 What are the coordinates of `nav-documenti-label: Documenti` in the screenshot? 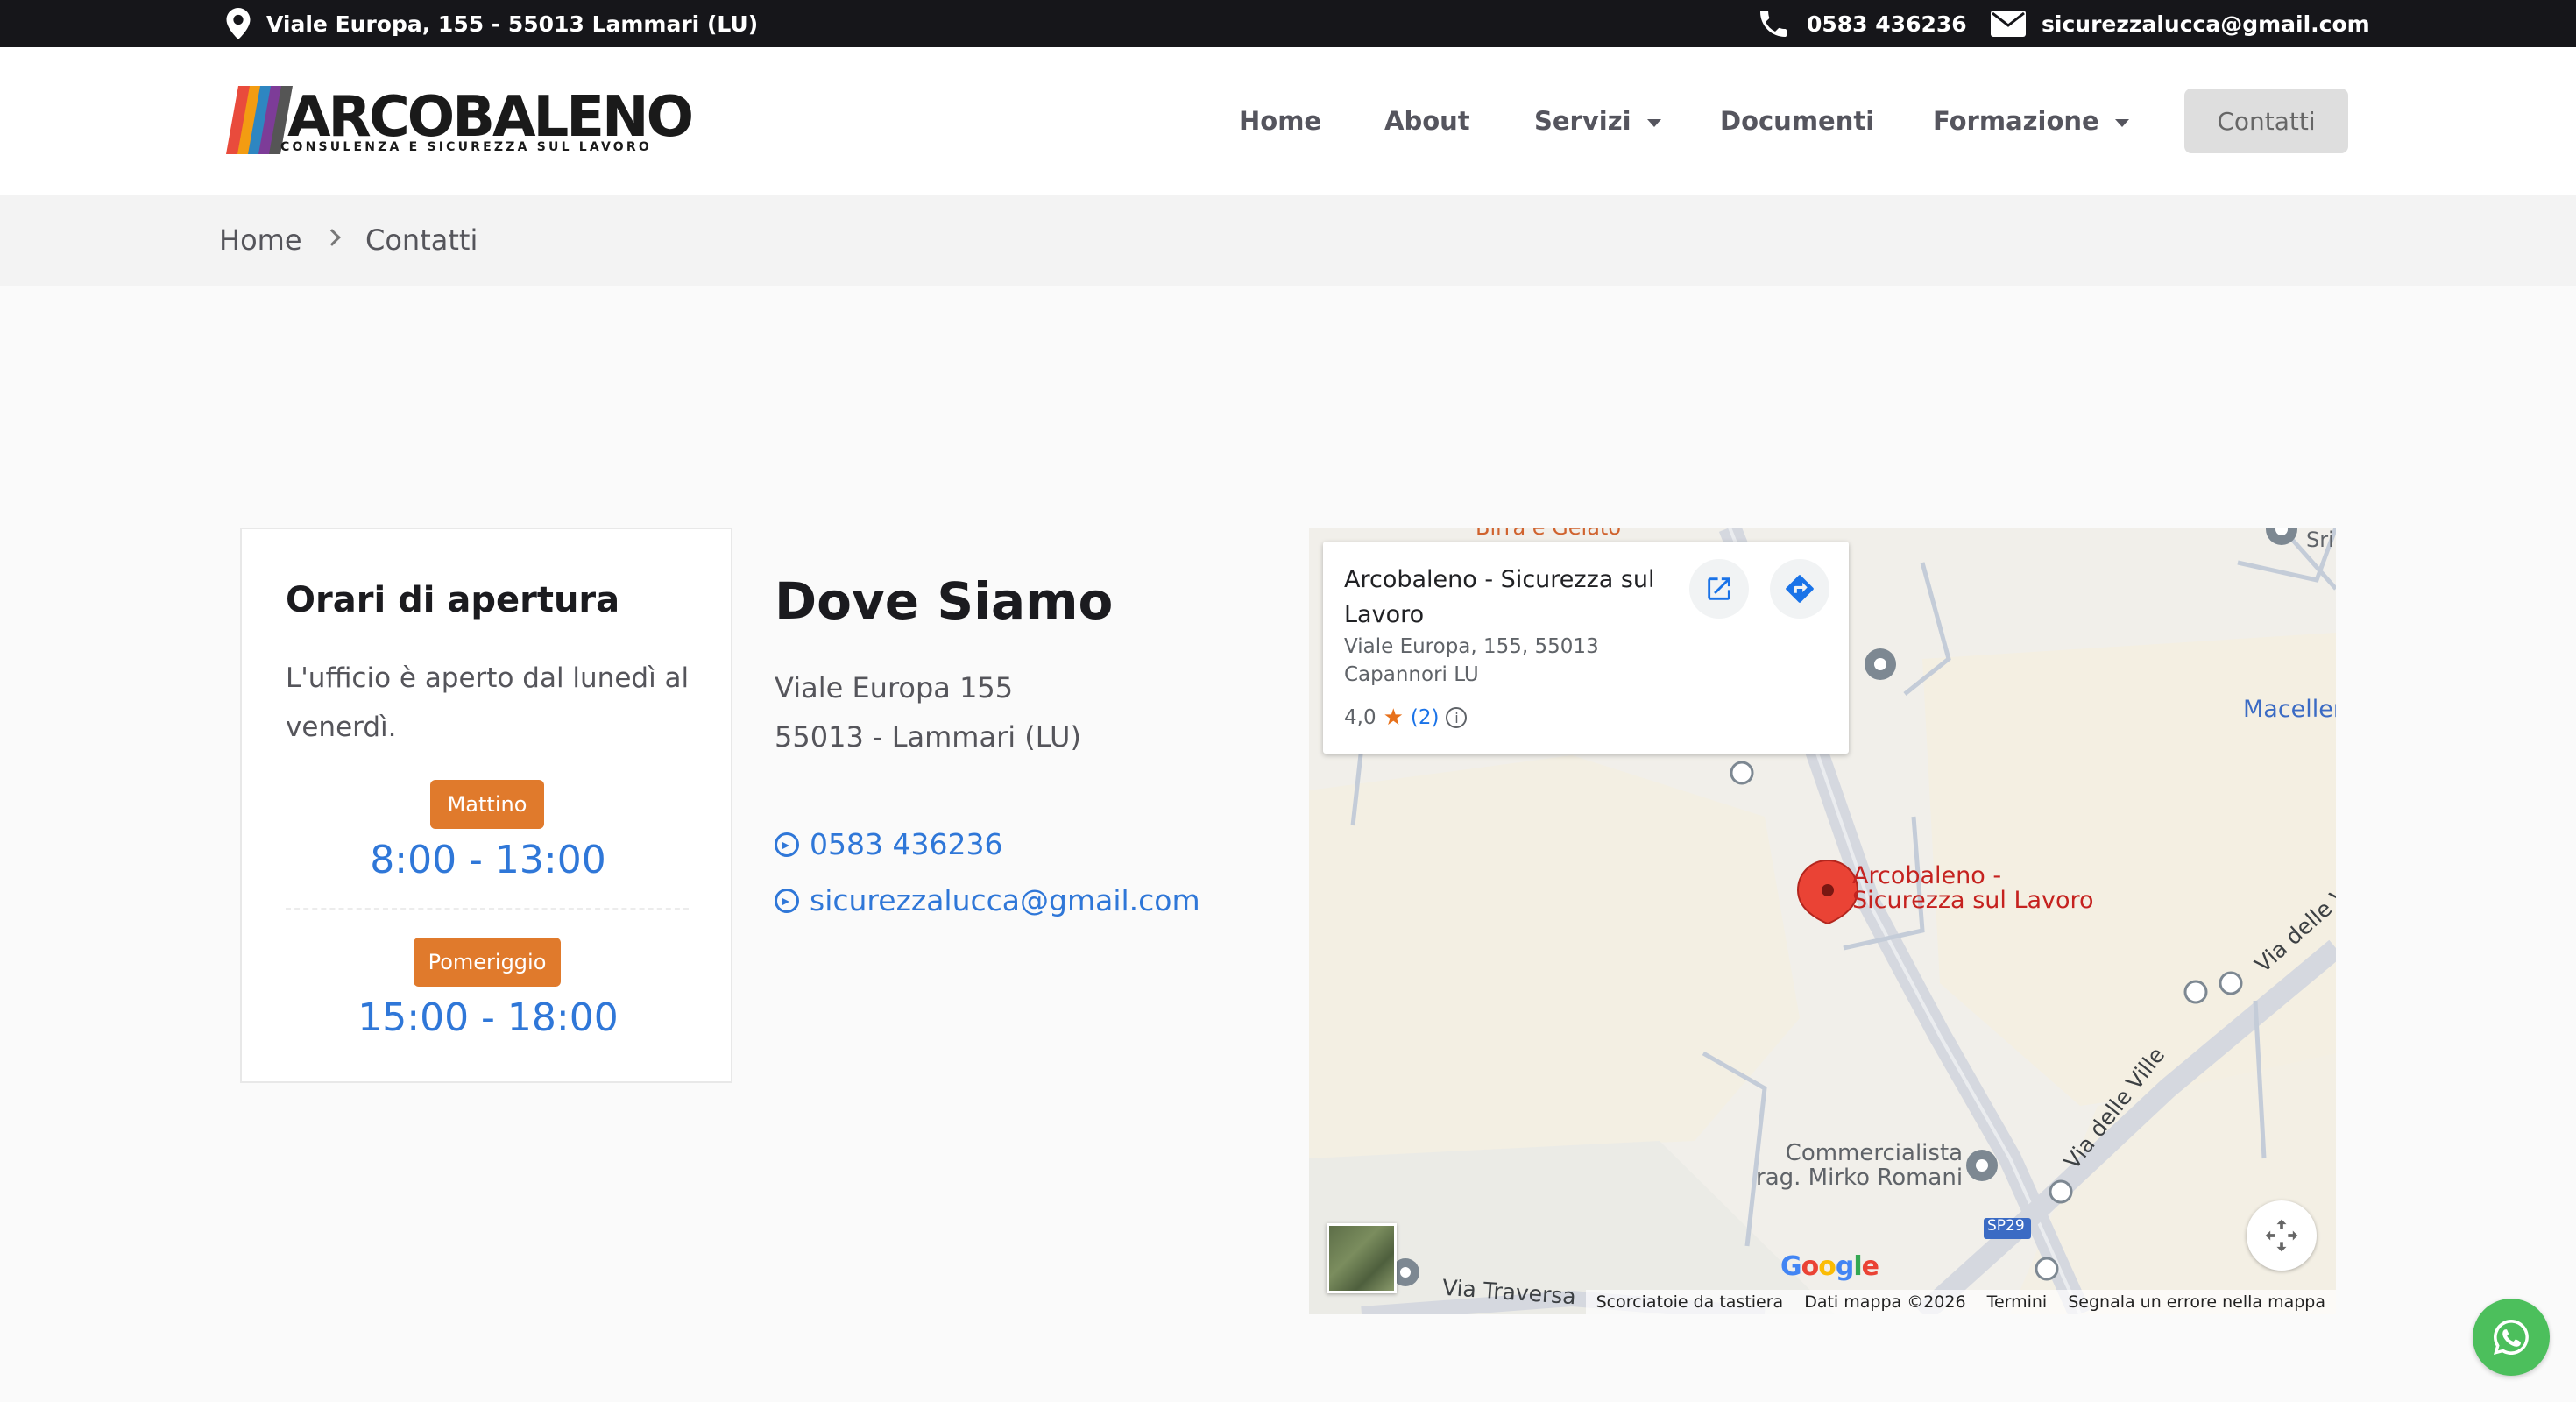 It's located at (1797, 121).